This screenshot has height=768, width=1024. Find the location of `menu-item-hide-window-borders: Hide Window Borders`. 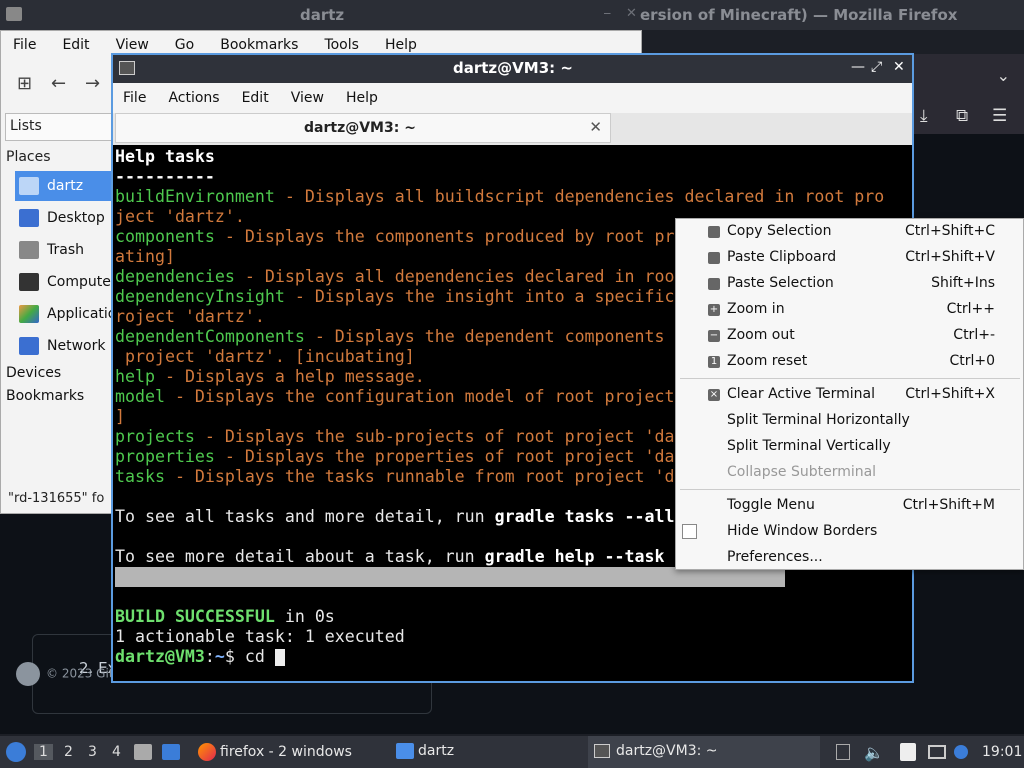

menu-item-hide-window-borders: Hide Window Borders is located at coordinates (849, 532).